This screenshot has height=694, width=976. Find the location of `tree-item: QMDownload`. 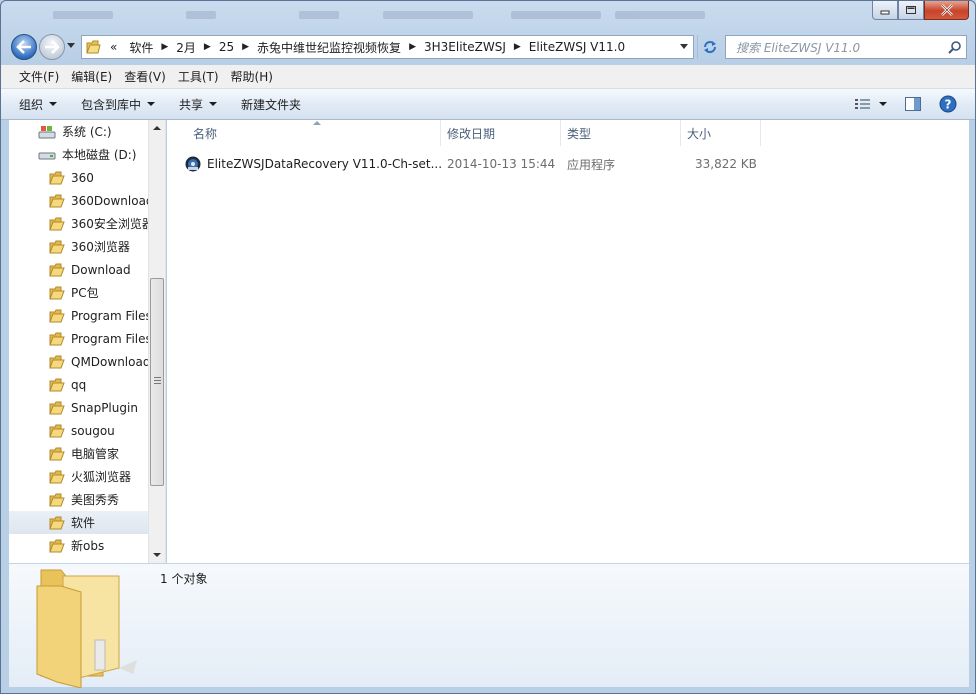

tree-item: QMDownload is located at coordinates (79, 361).